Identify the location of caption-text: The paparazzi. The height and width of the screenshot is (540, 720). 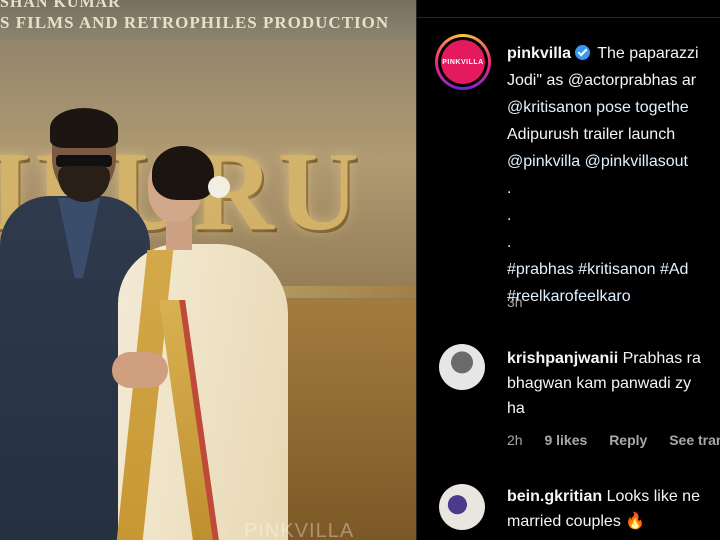
(648, 53).